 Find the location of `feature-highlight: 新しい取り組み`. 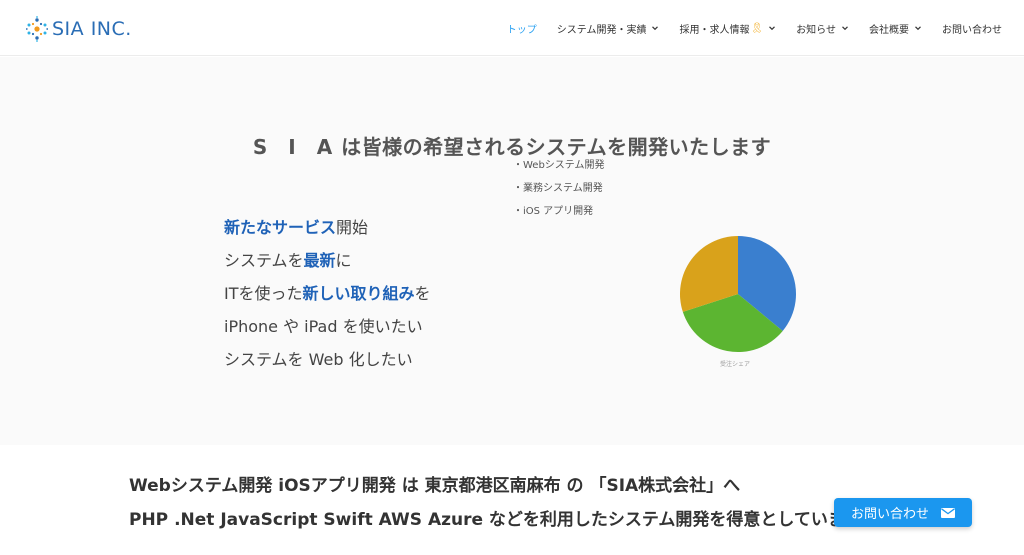

feature-highlight: 新しい取り組み is located at coordinates (358, 293).